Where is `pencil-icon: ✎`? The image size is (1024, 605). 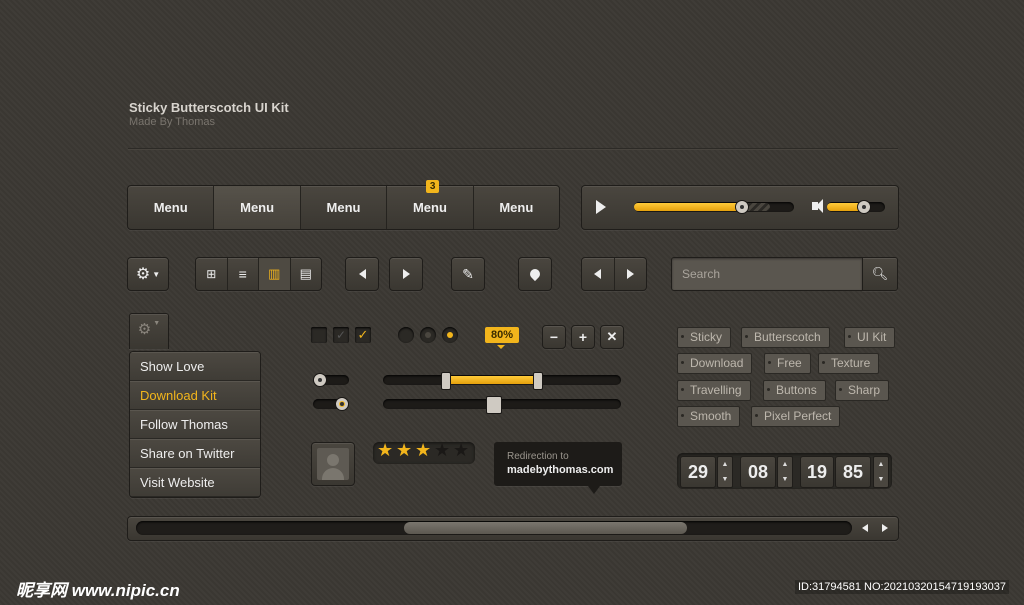
pencil-icon: ✎ is located at coordinates (468, 273).